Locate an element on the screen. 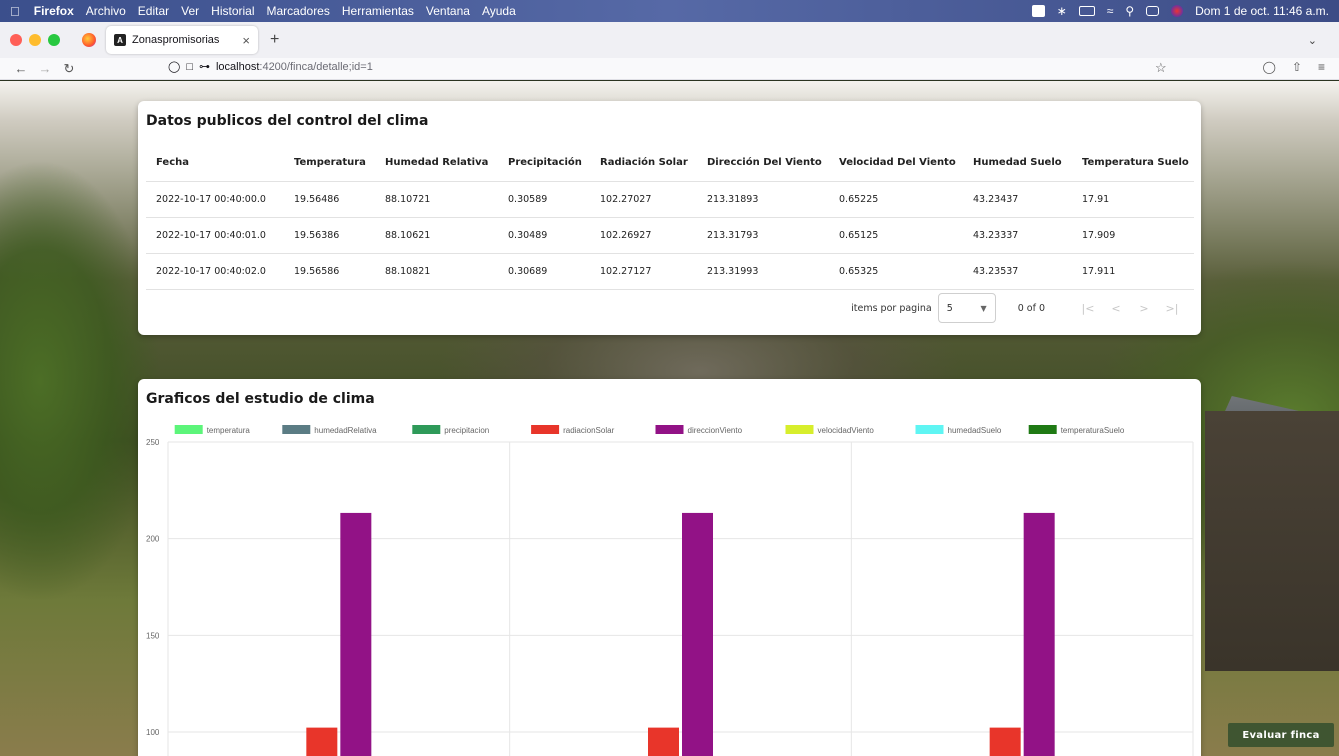 The width and height of the screenshot is (1339, 756). browser-tab: A Zonaspromisorias × is located at coordinates (182, 40).